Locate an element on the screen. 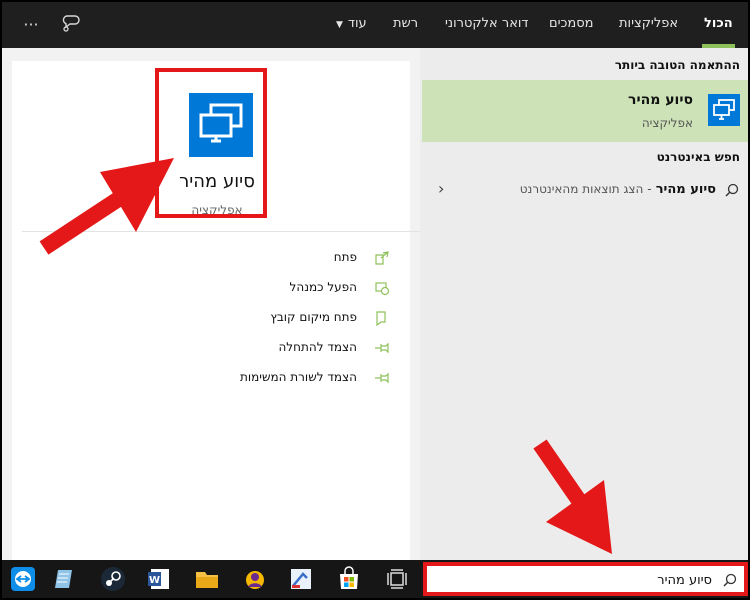  action-run-as-admin-label: הפעל כמנהל is located at coordinates (323, 287).